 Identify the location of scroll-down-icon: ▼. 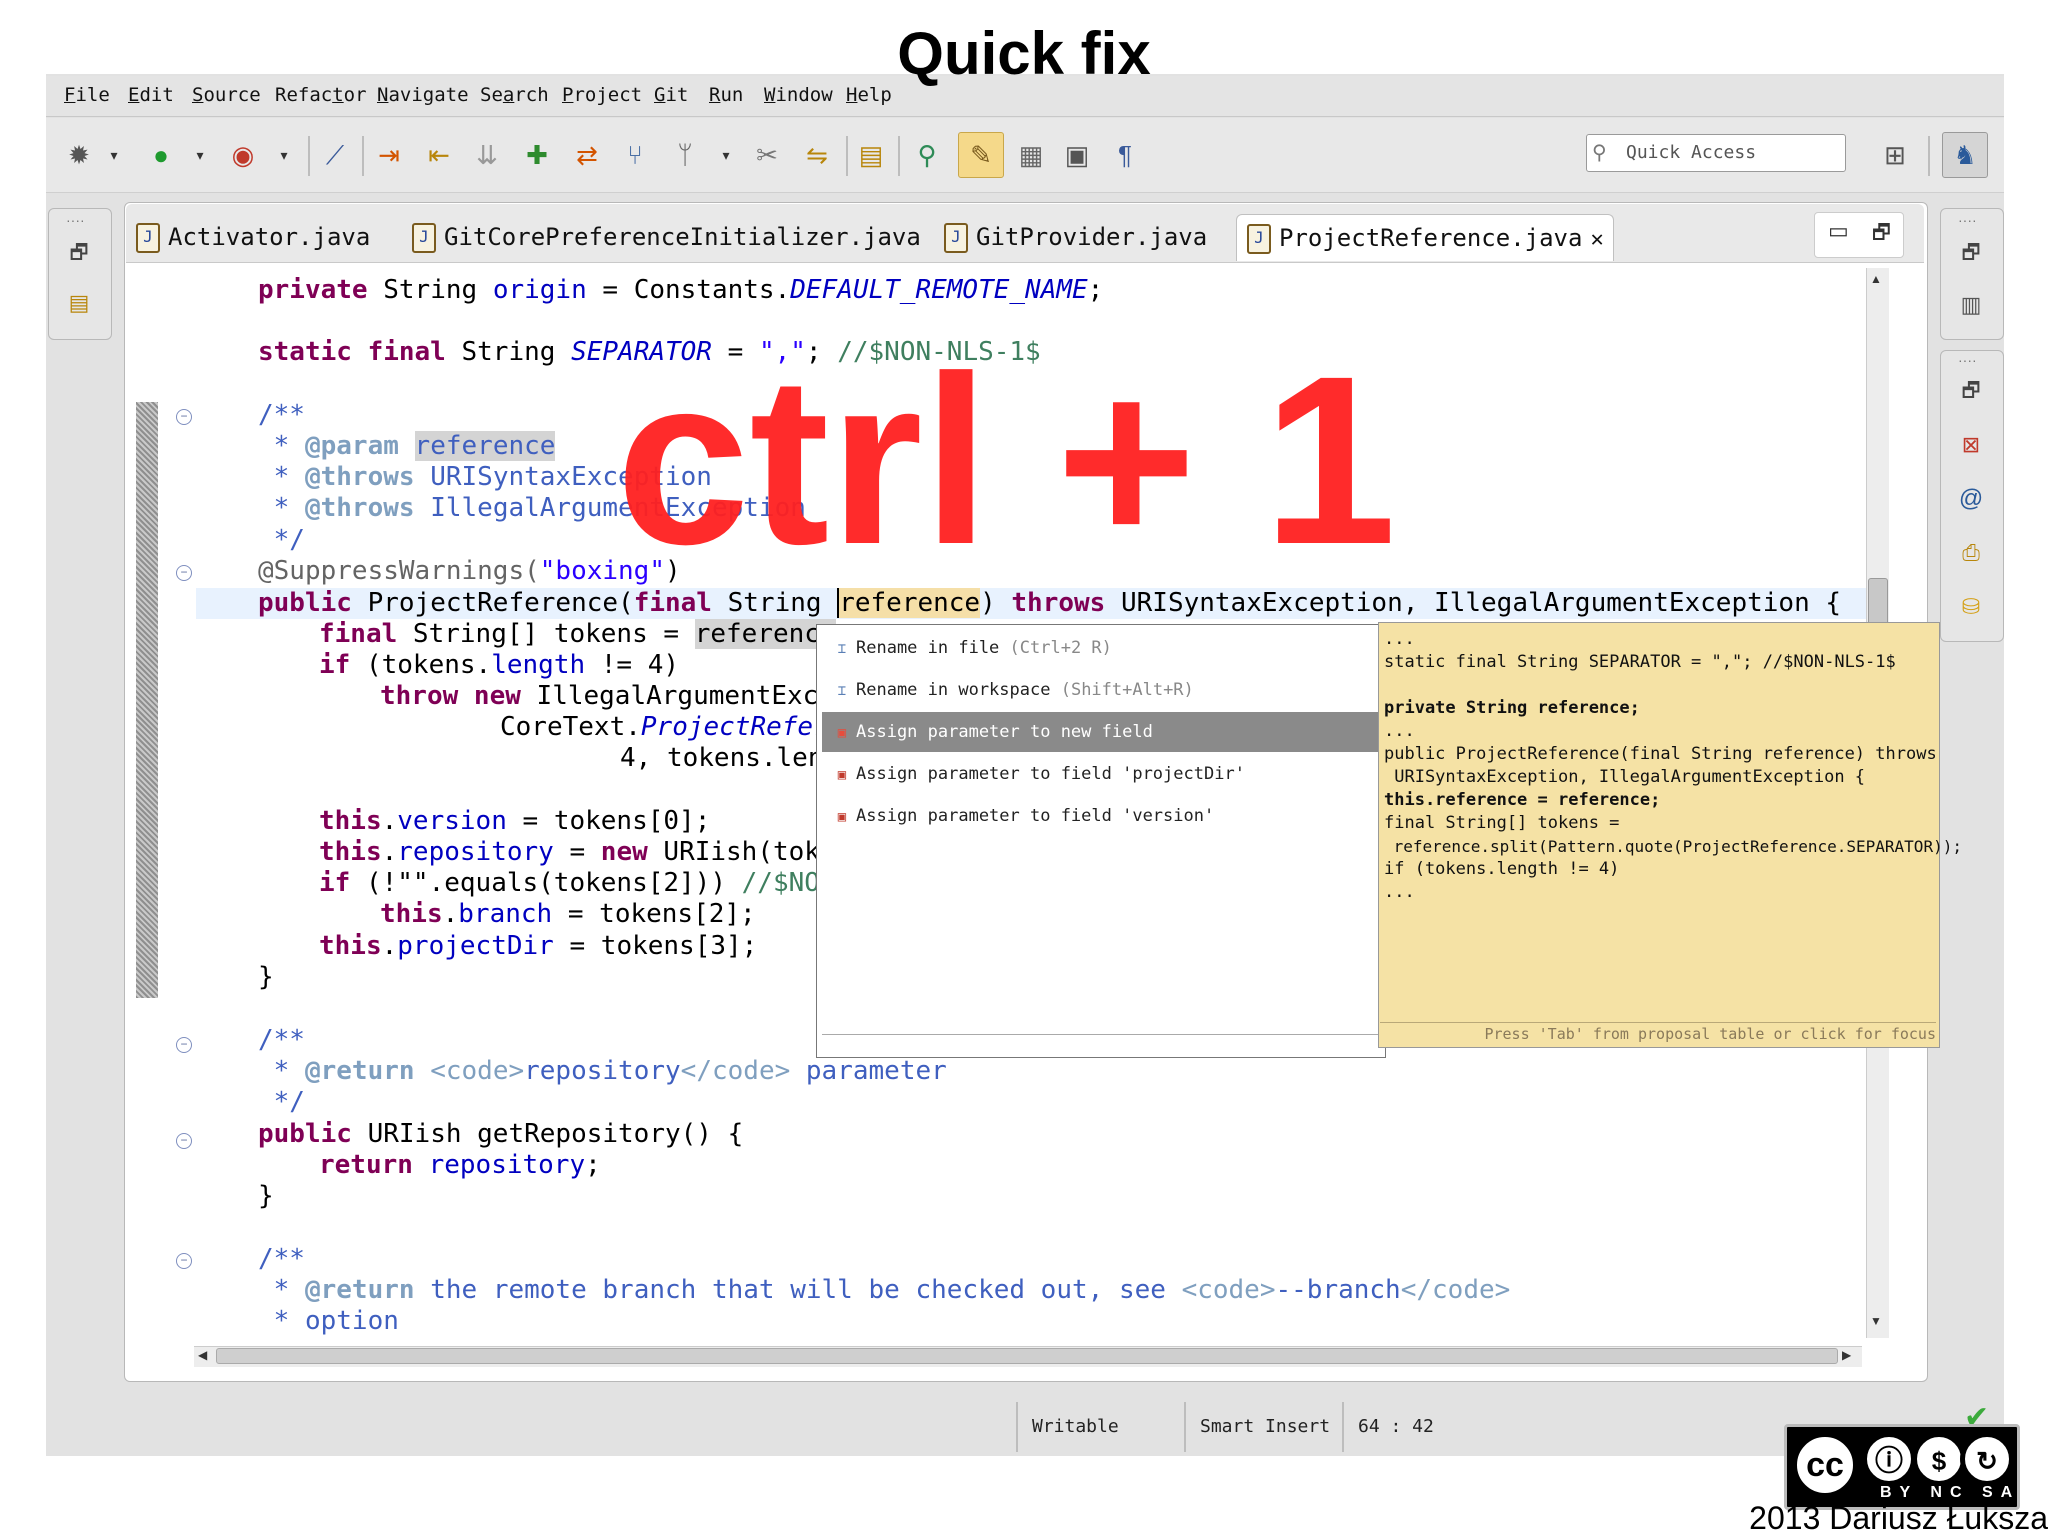
(1876, 1321).